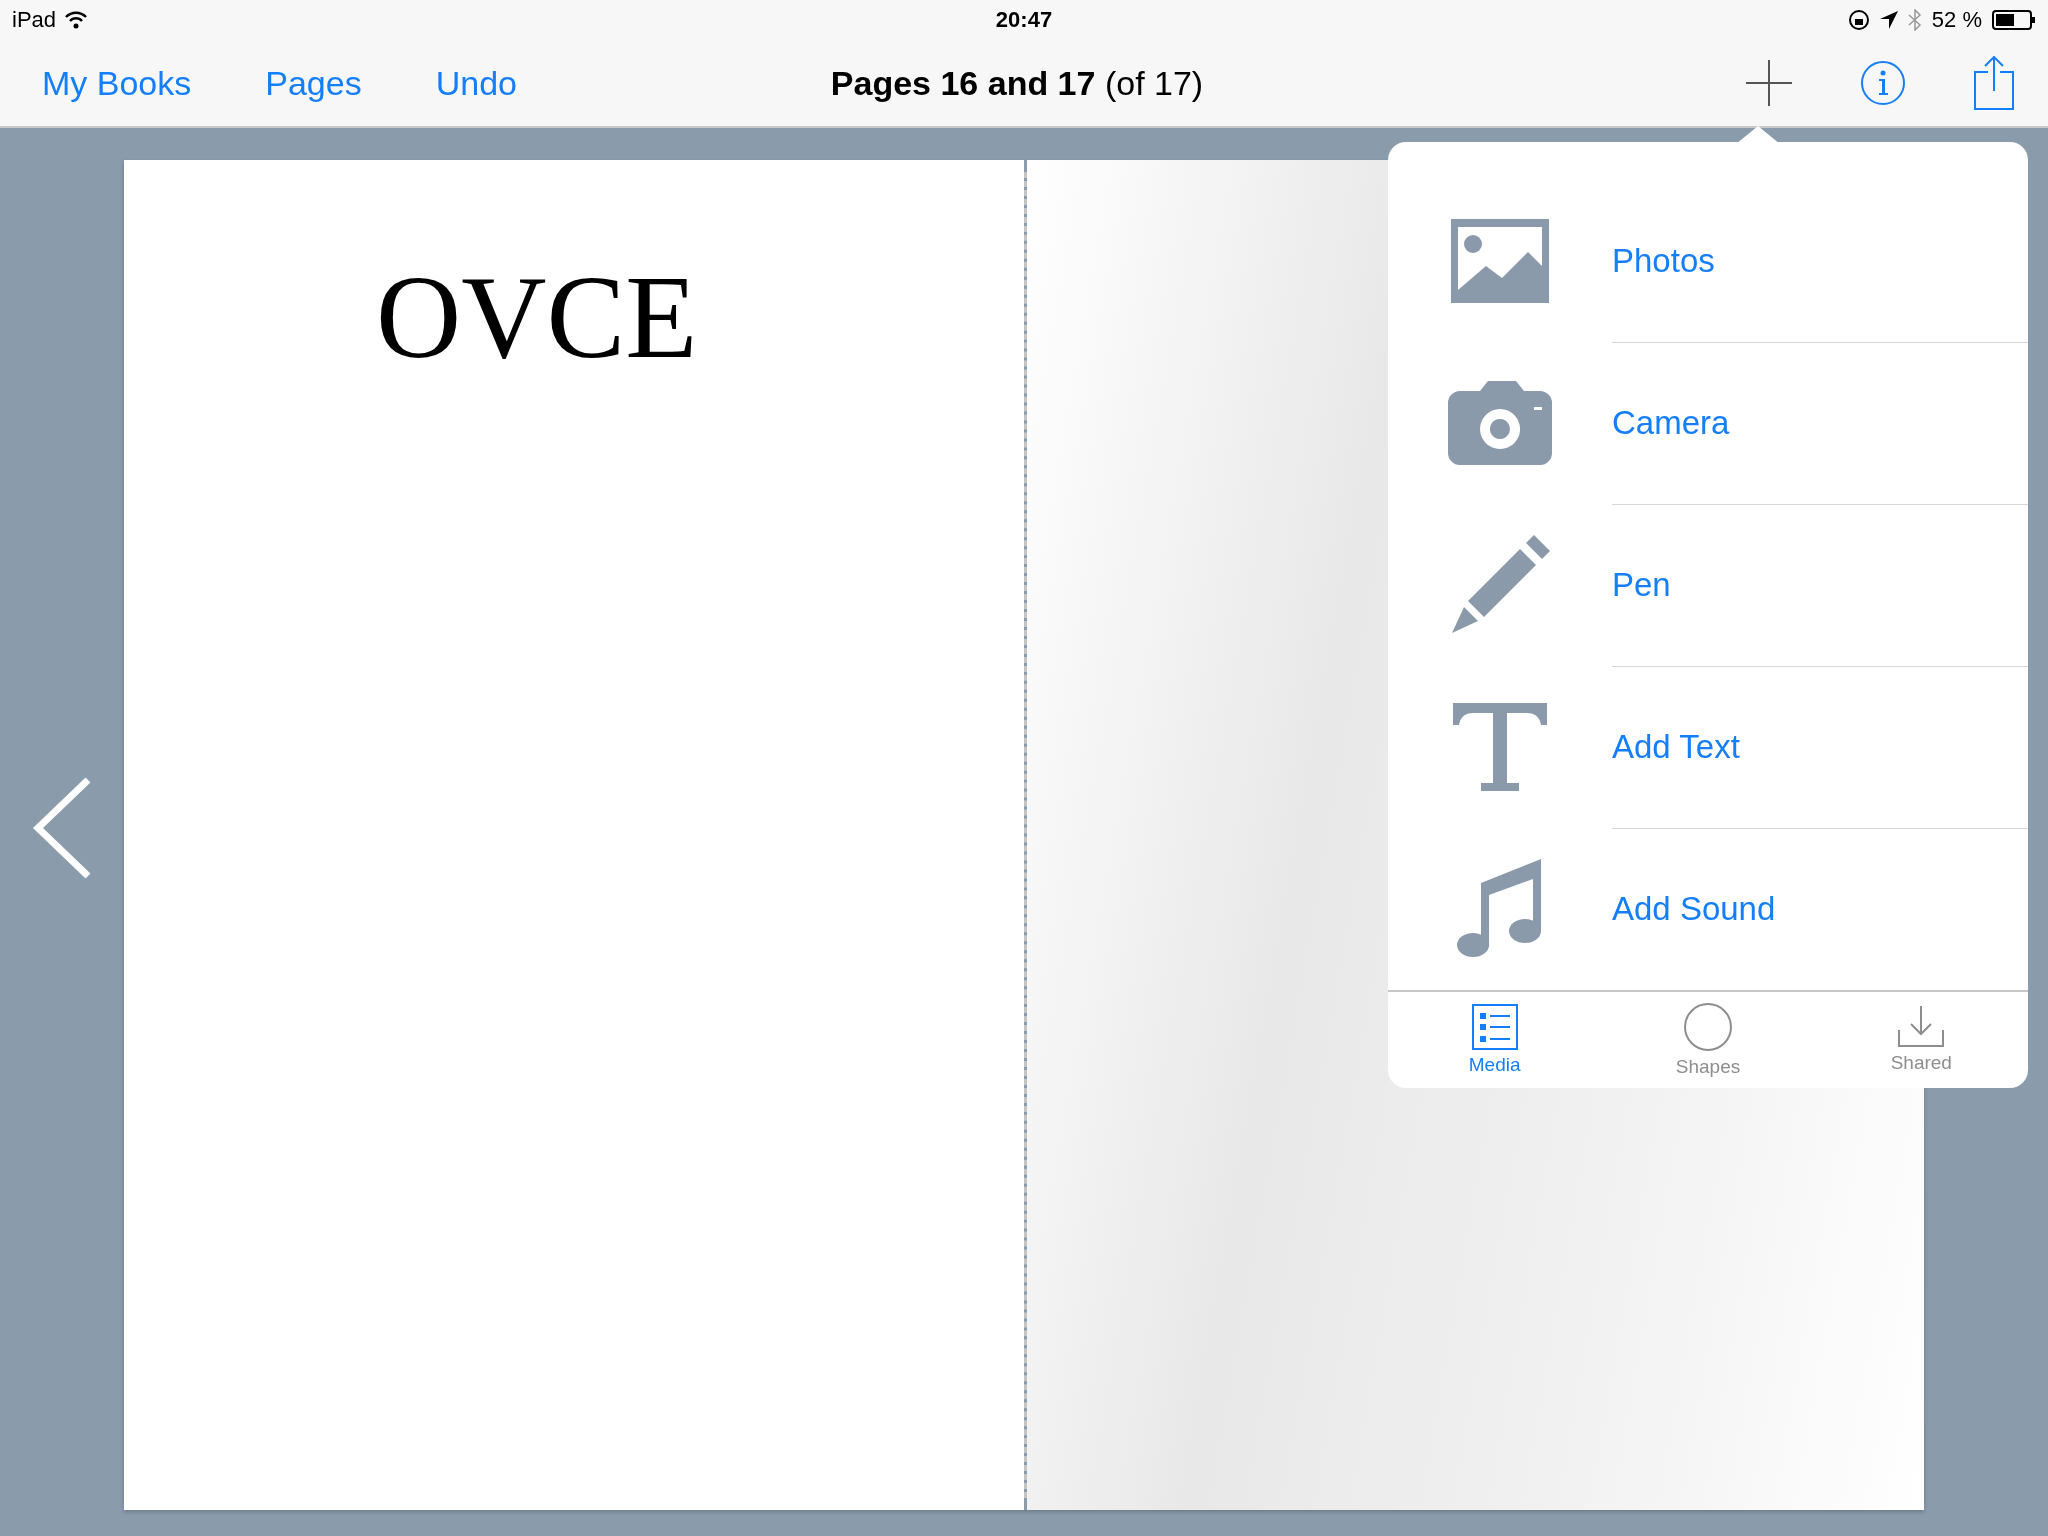  Describe the element at coordinates (106, 83) in the screenshot. I see `nav-button: My Books` at that location.